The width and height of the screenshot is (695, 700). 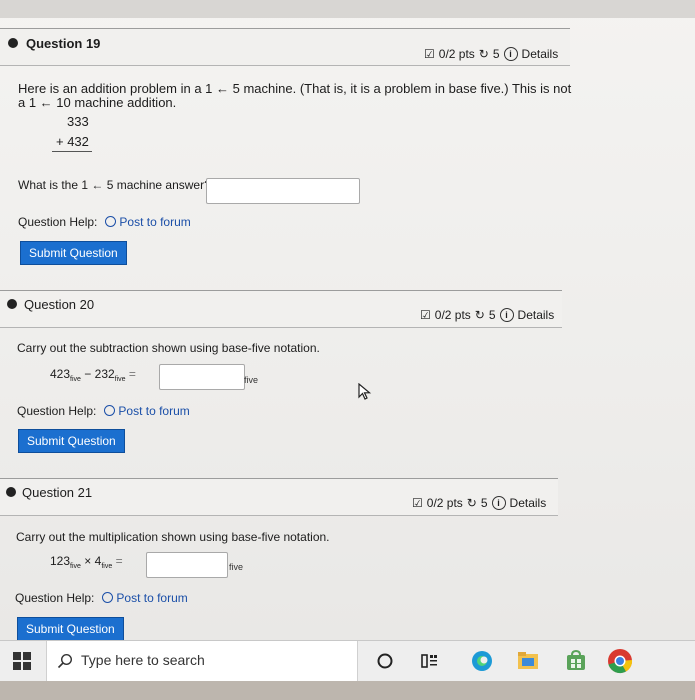 What do you see at coordinates (347, 690) in the screenshot?
I see `desk-surface` at bounding box center [347, 690].